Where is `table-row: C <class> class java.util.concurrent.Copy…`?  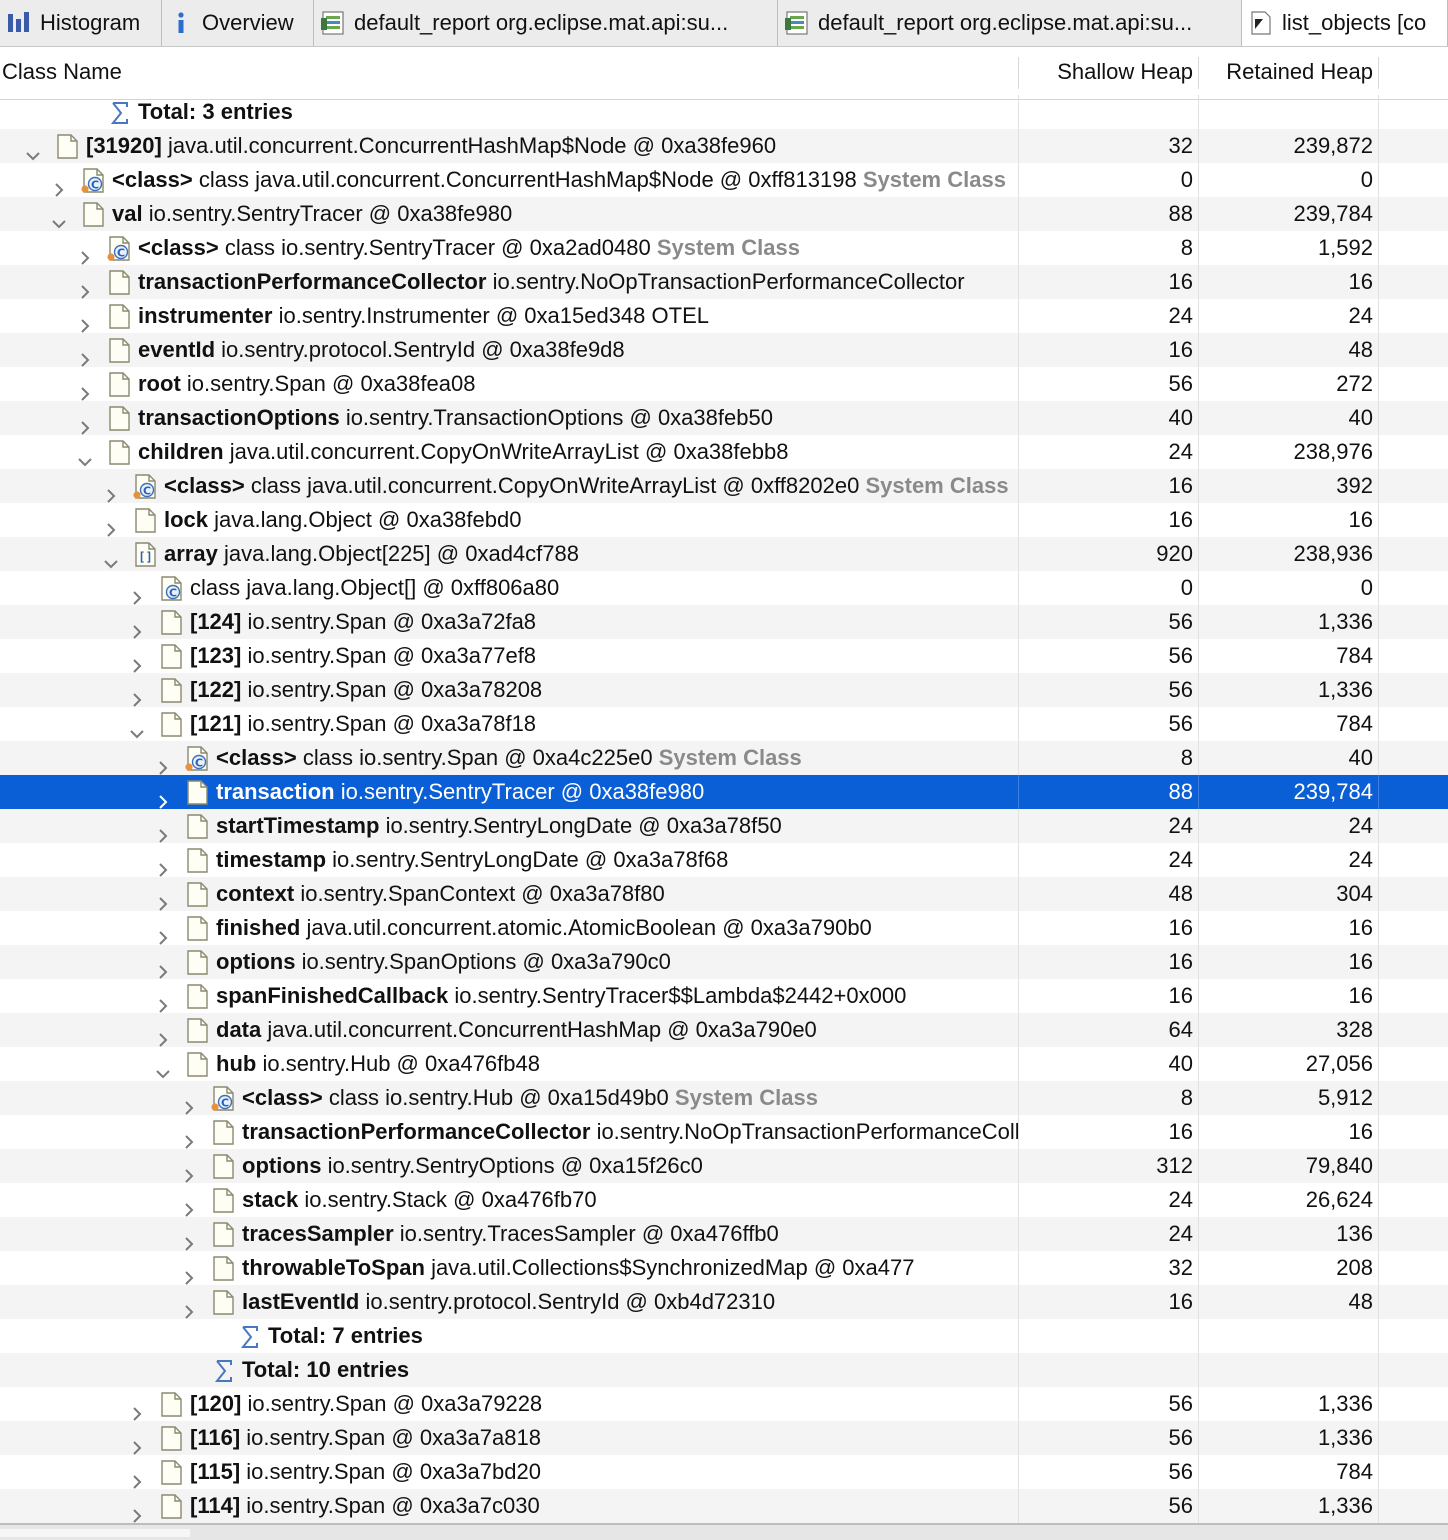 table-row: C <class> class java.util.concurrent.Copy… is located at coordinates (724, 486).